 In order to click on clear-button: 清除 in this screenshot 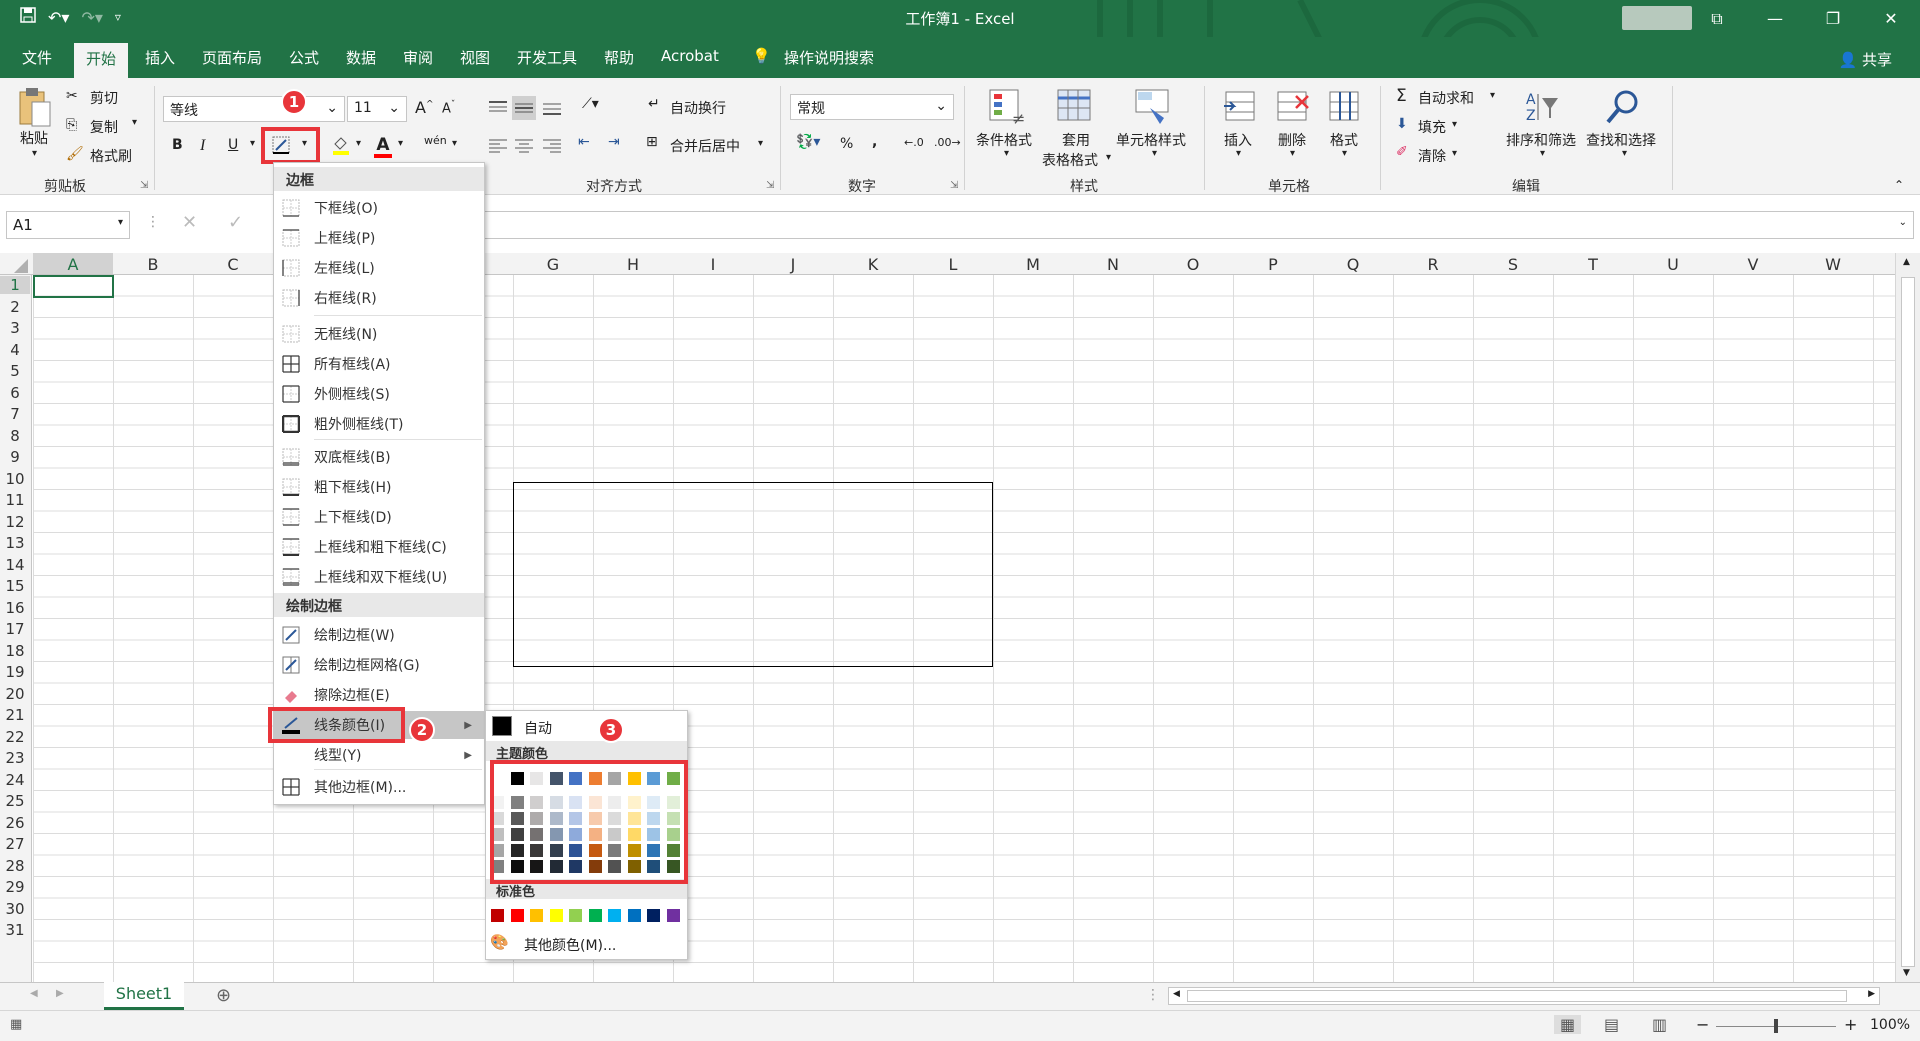, I will do `click(1432, 156)`.